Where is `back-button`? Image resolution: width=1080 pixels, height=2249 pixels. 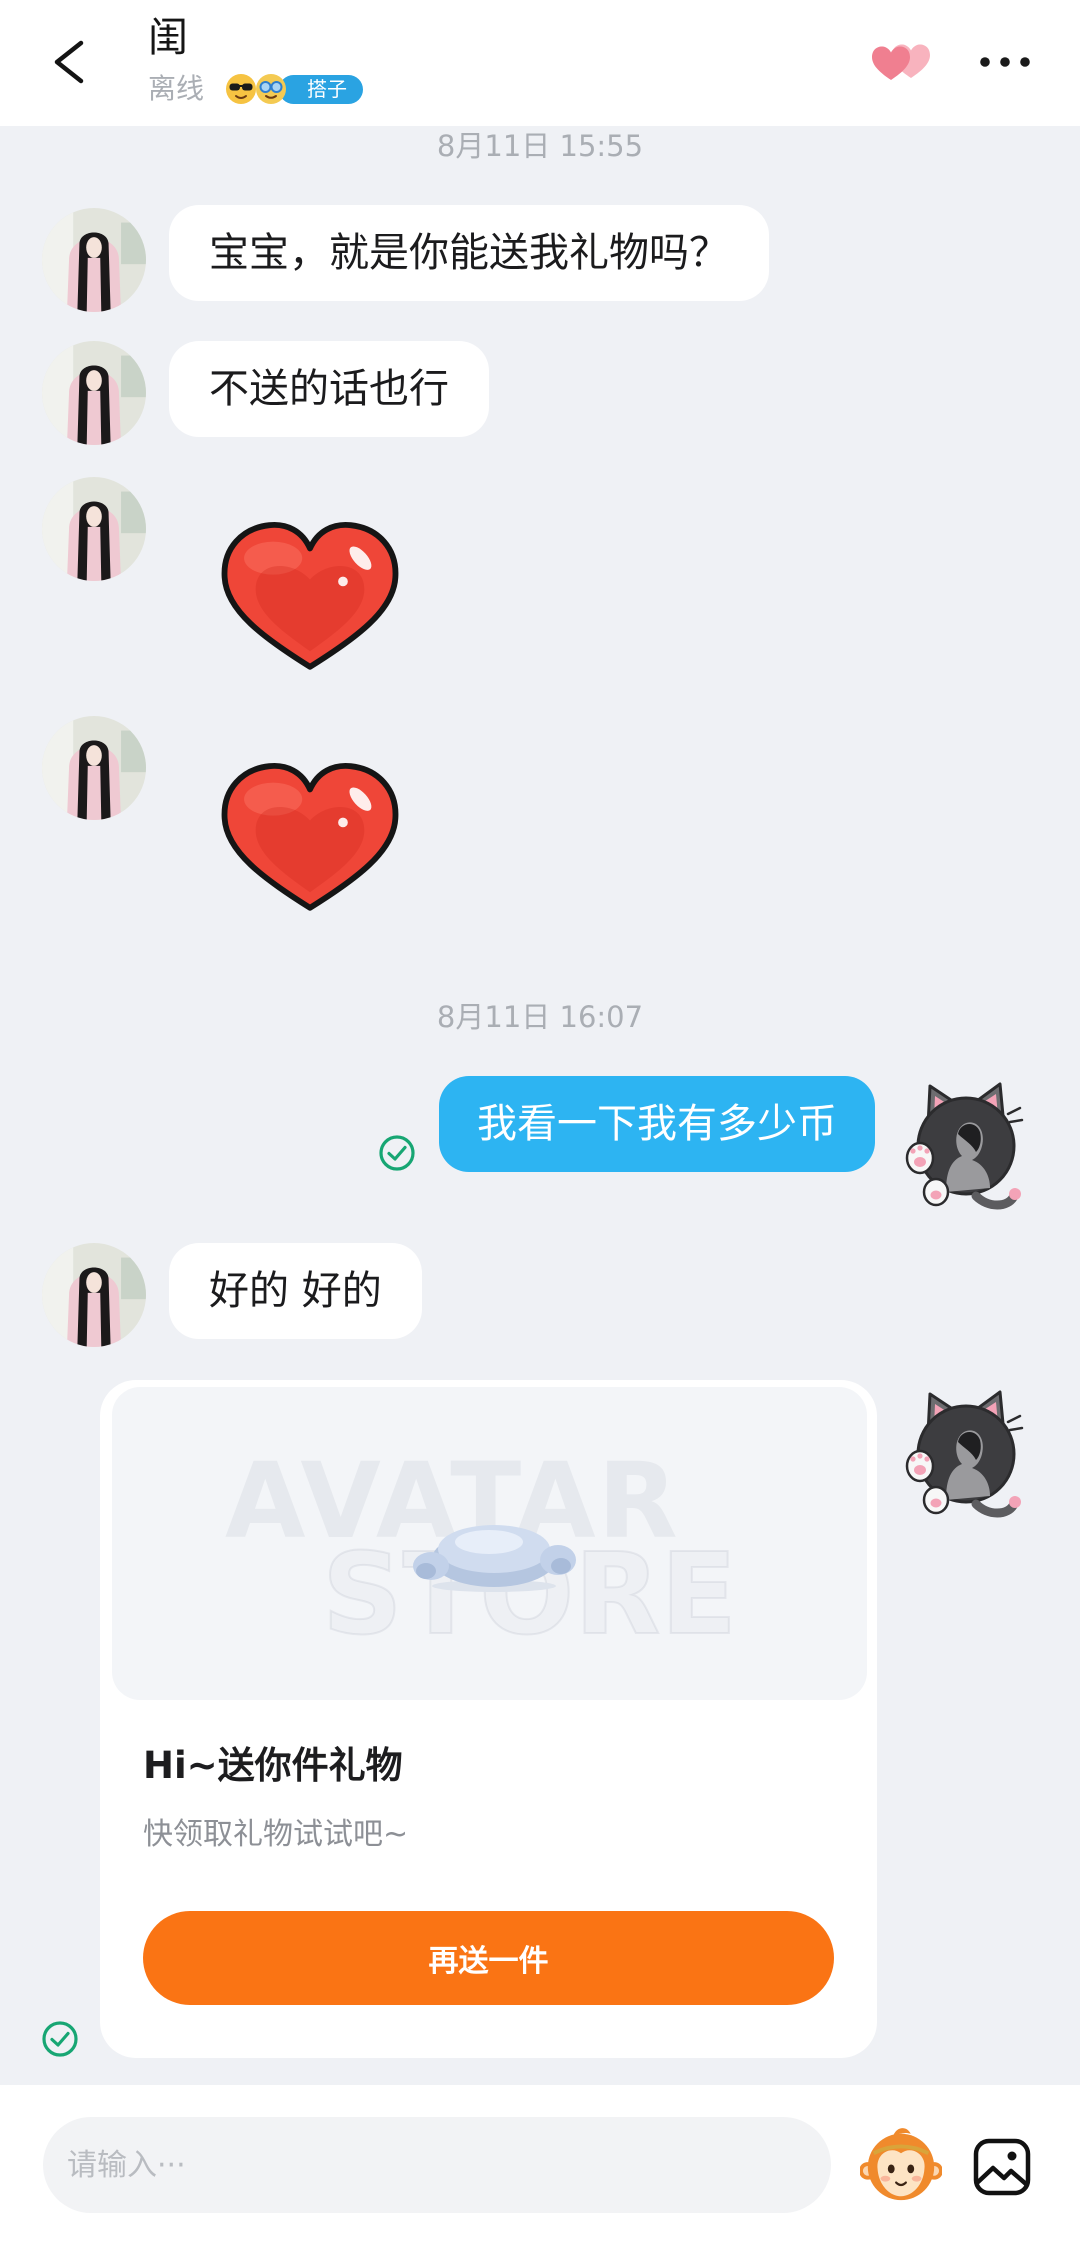
back-button is located at coordinates (67, 62).